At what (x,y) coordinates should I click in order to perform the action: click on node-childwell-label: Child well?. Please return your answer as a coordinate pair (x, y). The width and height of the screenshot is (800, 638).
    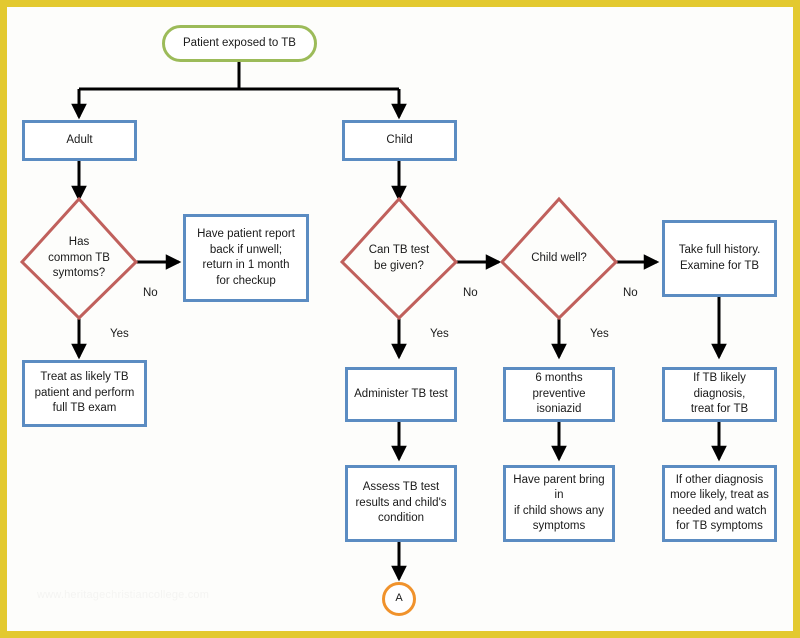
    Looking at the image, I should click on (559, 257).